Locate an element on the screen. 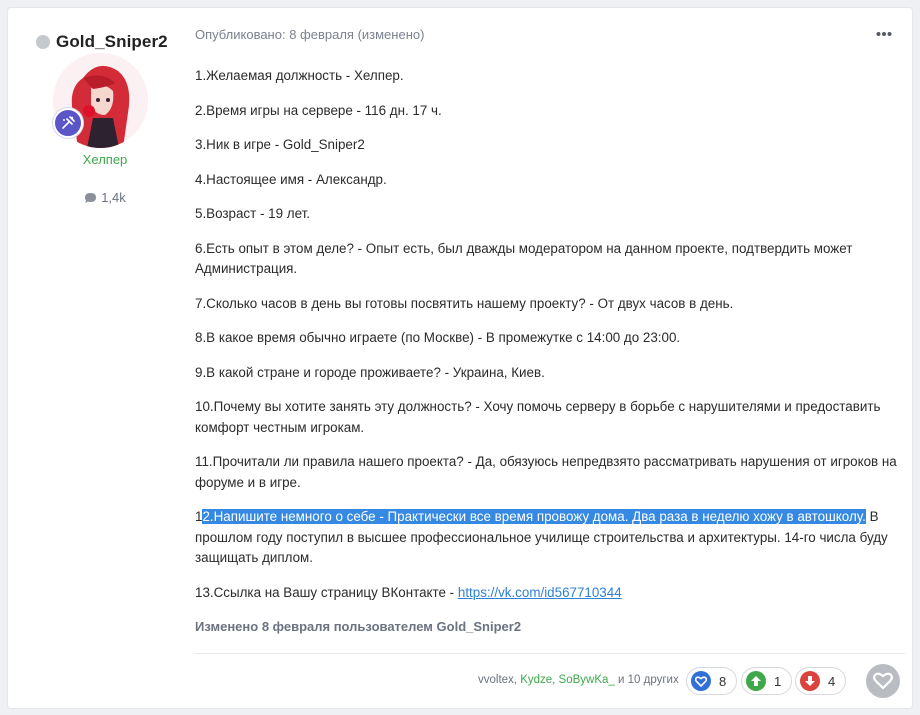  post-published-date: Опубликовано: 8 февраля (изменено) is located at coordinates (309, 34).